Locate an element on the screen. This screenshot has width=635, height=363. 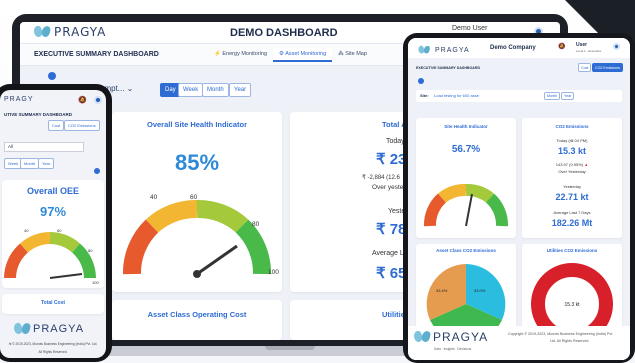
tablet-cost-button: Cost is located at coordinates (585, 67).